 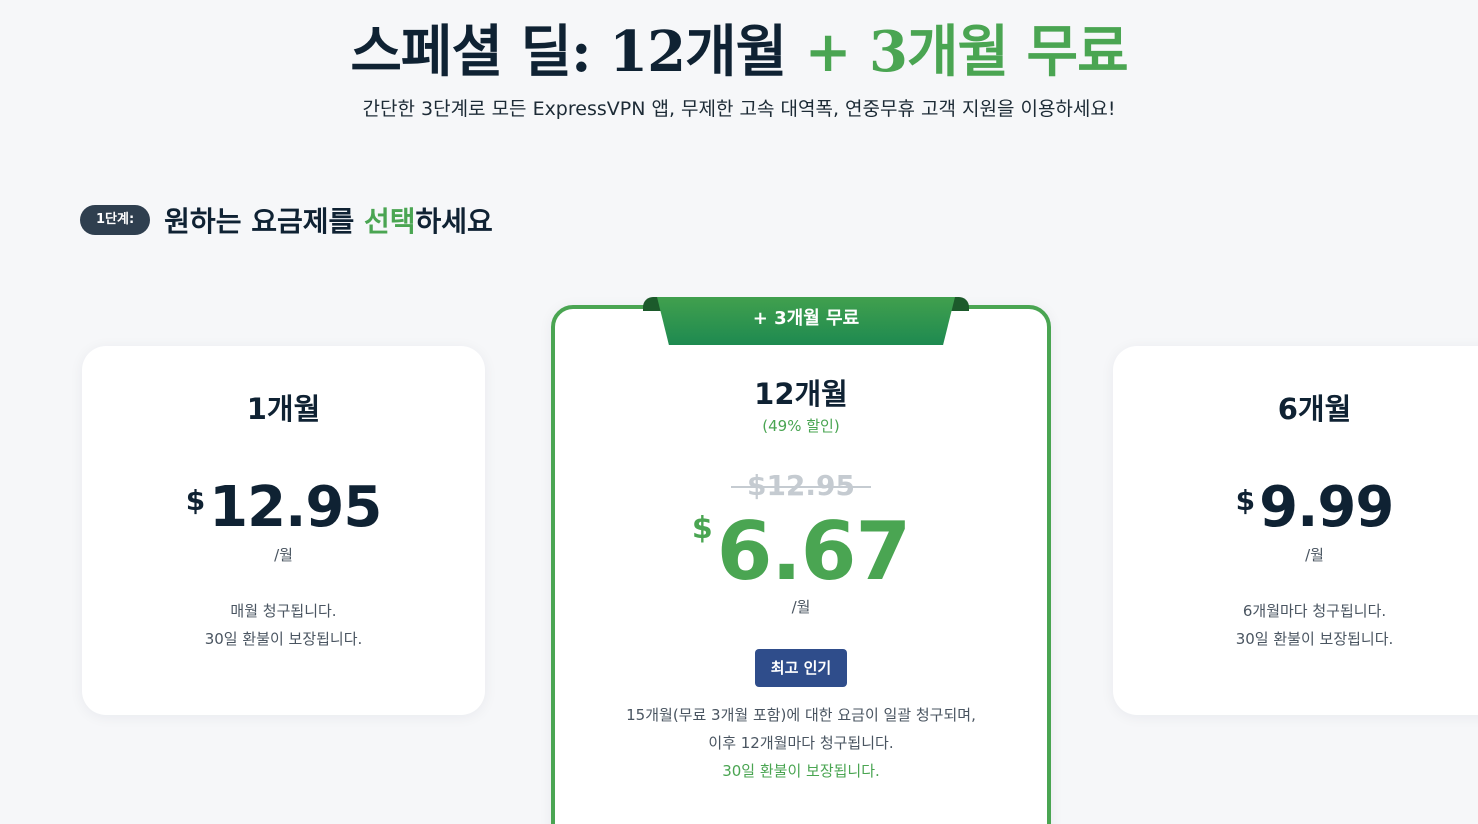 I want to click on billing-note-line: 15개월(무료 3개월 포함)에 대한 요금이 일괄 청구되며,, so click(x=801, y=715).